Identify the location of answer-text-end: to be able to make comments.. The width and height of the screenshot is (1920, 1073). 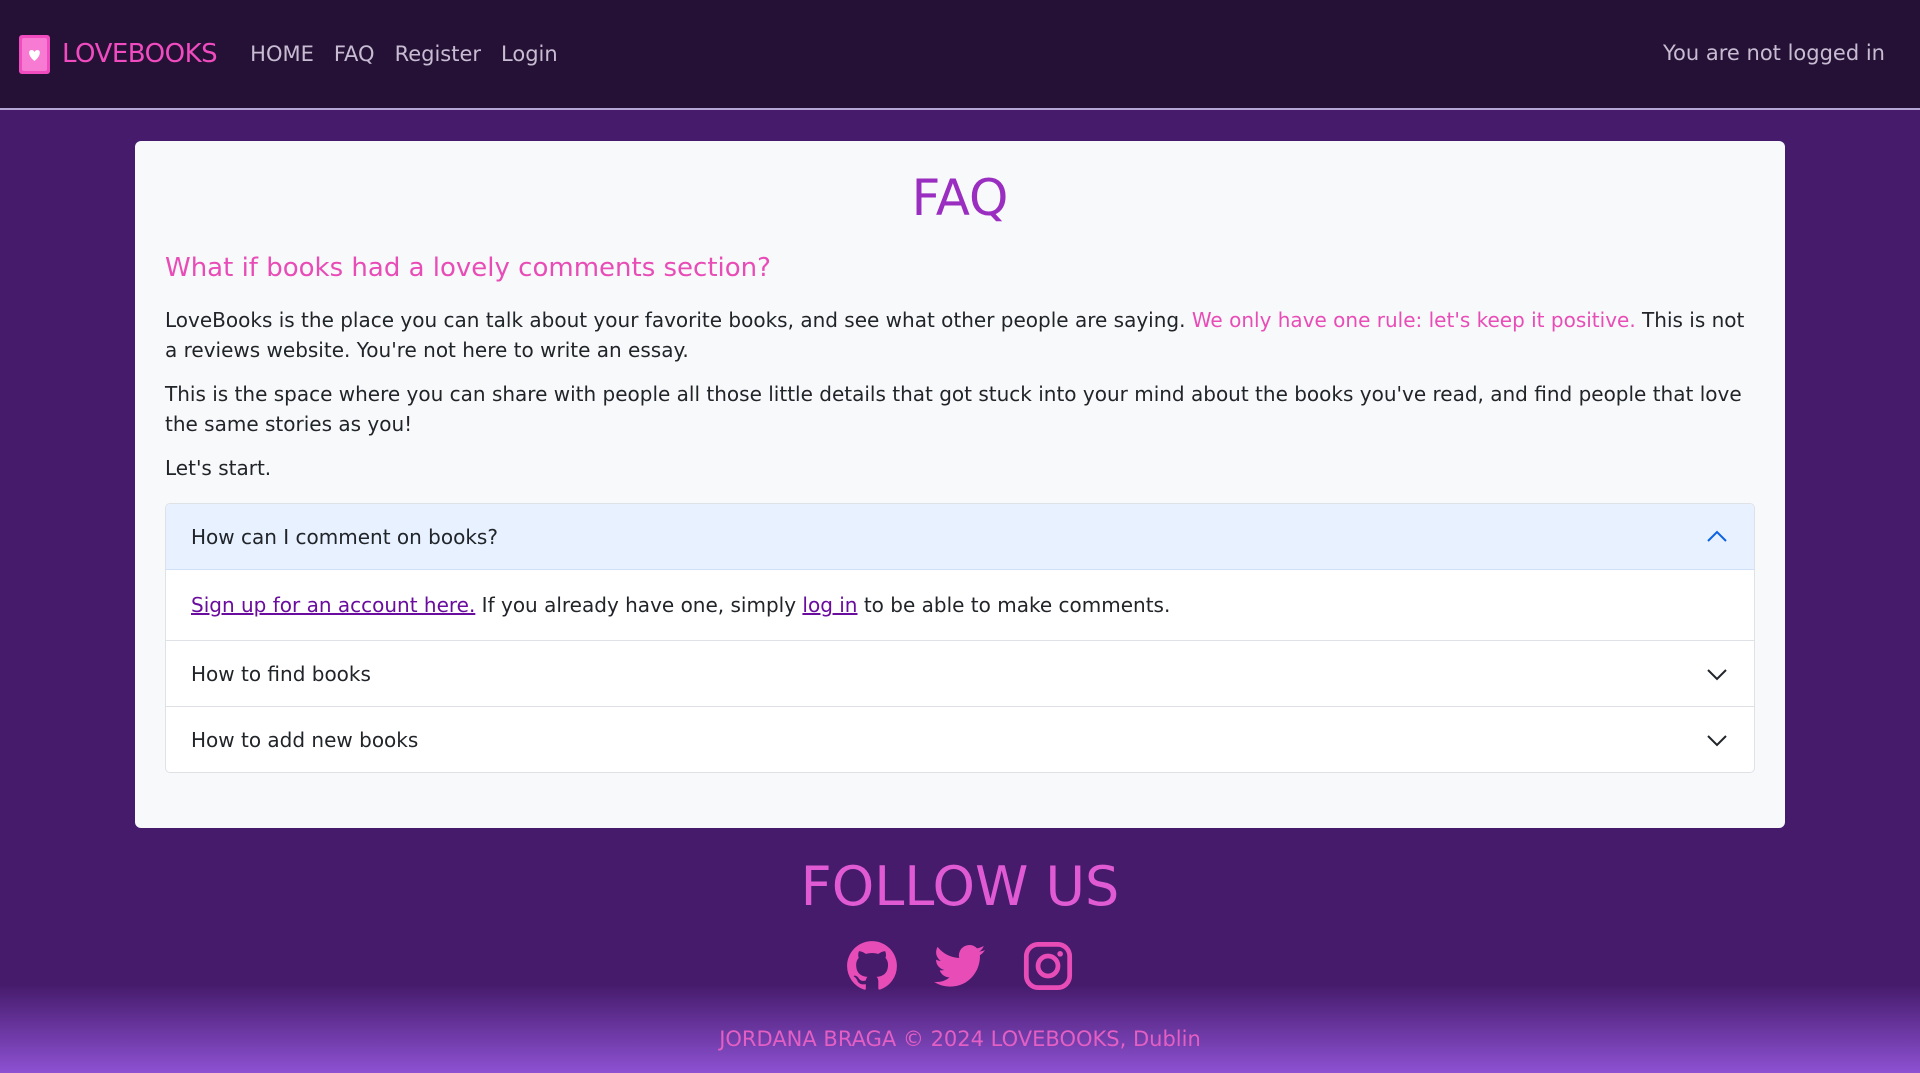
(1014, 605).